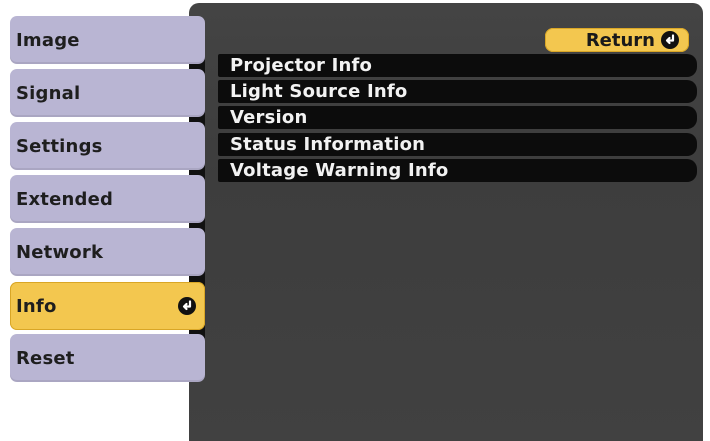 The height and width of the screenshot is (441, 710). I want to click on sidebar-item-reset: Reset, so click(107, 358).